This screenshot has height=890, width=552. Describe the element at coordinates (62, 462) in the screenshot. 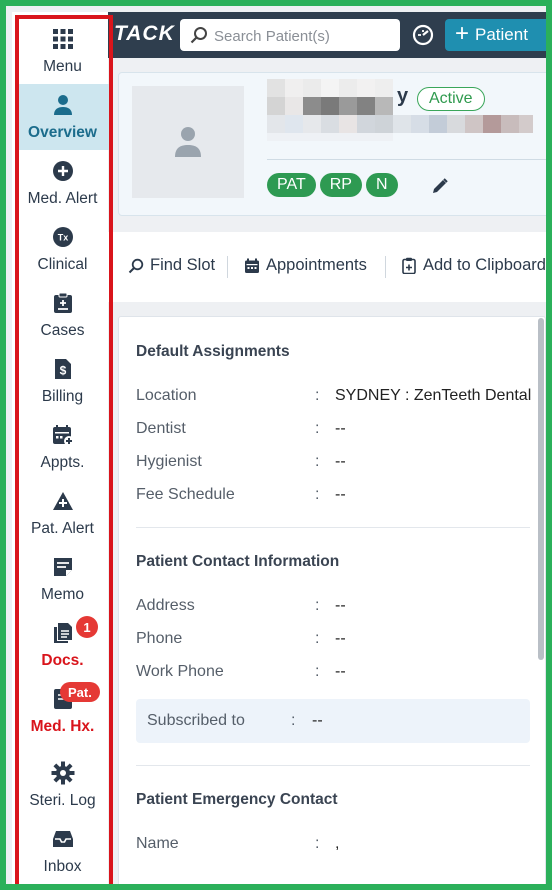

I see `sidebar-item-label: Appts.` at that location.